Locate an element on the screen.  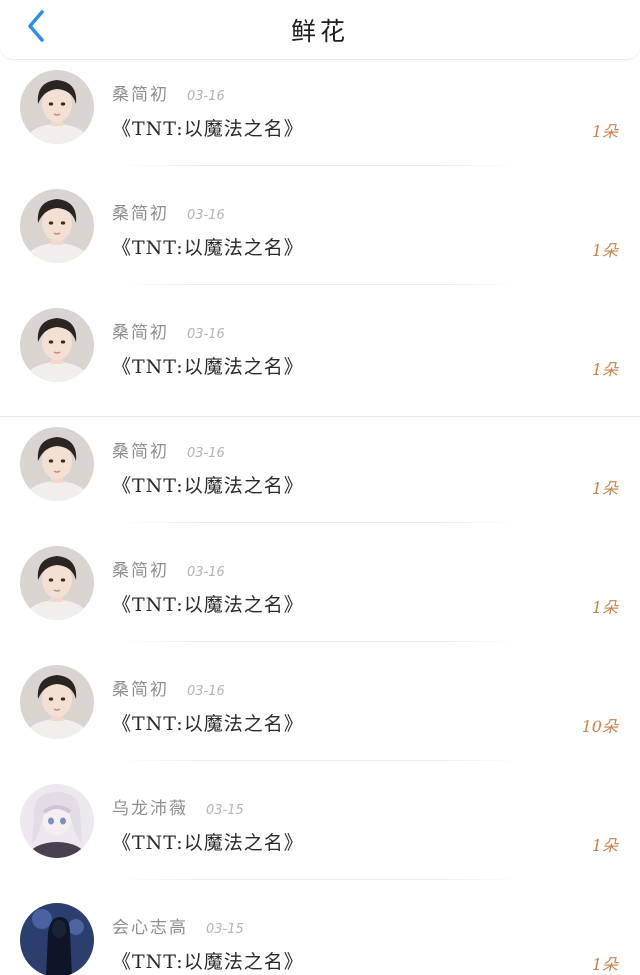
flower-count: 10朵 is located at coordinates (599, 726).